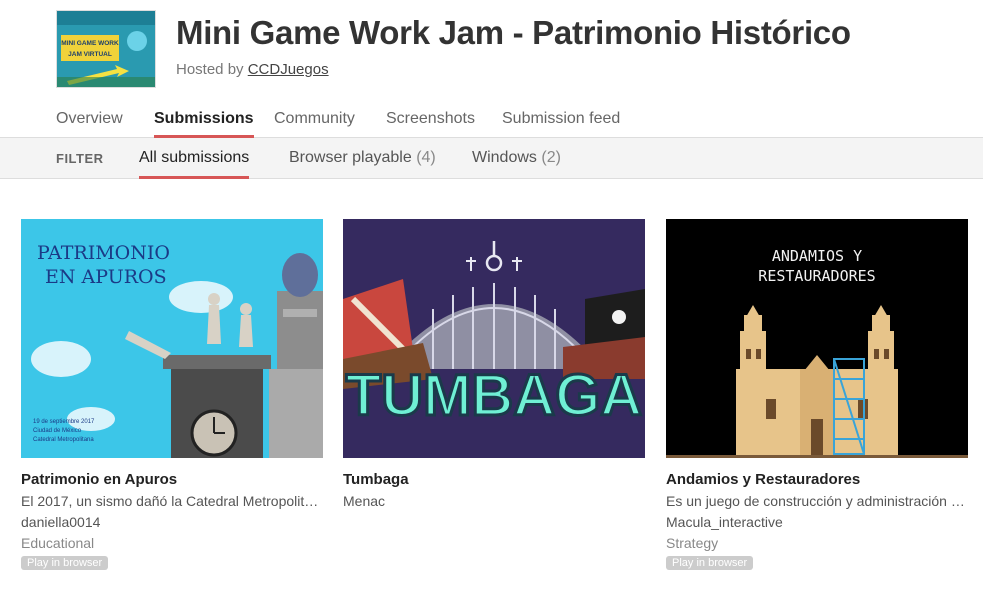 The width and height of the screenshot is (983, 601). I want to click on filter-all-submissions: All submissions, so click(194, 164).